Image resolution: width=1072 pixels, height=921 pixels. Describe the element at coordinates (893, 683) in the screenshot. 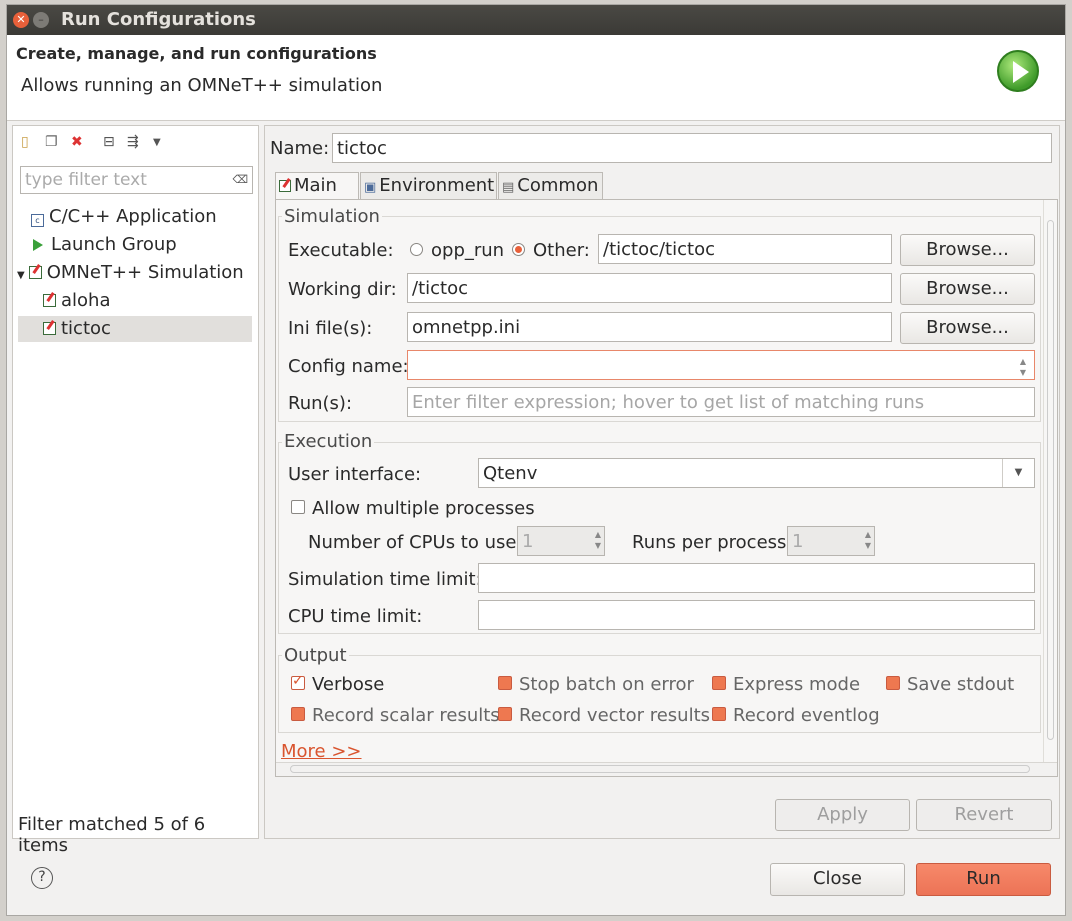

I see `save-stdout-checkbox` at that location.